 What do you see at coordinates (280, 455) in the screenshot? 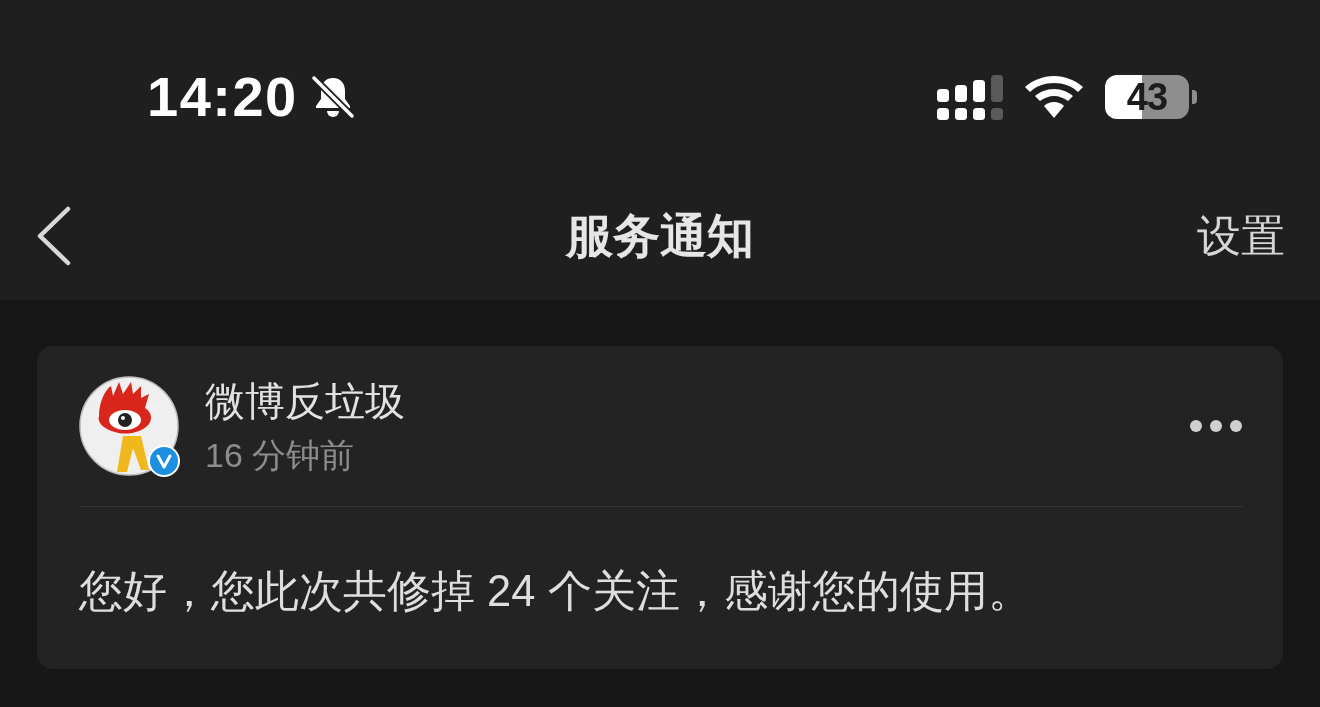
I see `notification-time: 16 分钟前` at bounding box center [280, 455].